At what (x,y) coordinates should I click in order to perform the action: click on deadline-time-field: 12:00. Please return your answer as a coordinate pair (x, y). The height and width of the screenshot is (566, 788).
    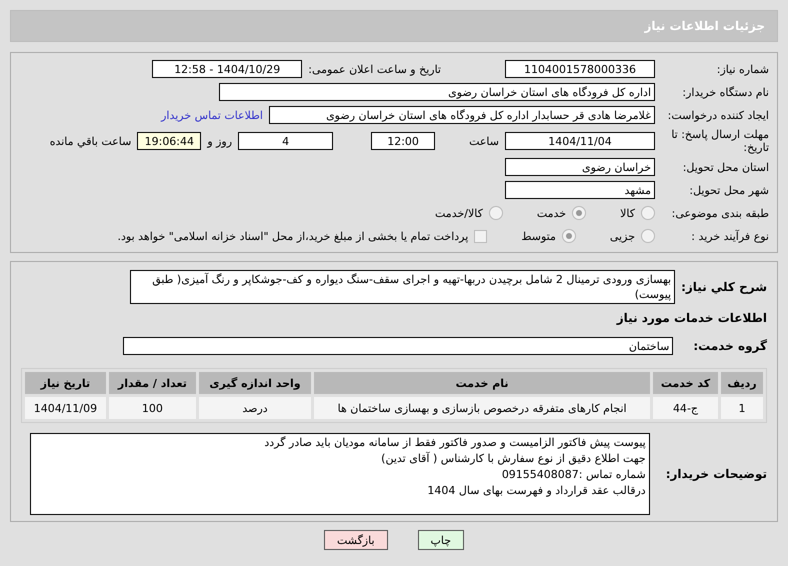
    Looking at the image, I should click on (403, 141).